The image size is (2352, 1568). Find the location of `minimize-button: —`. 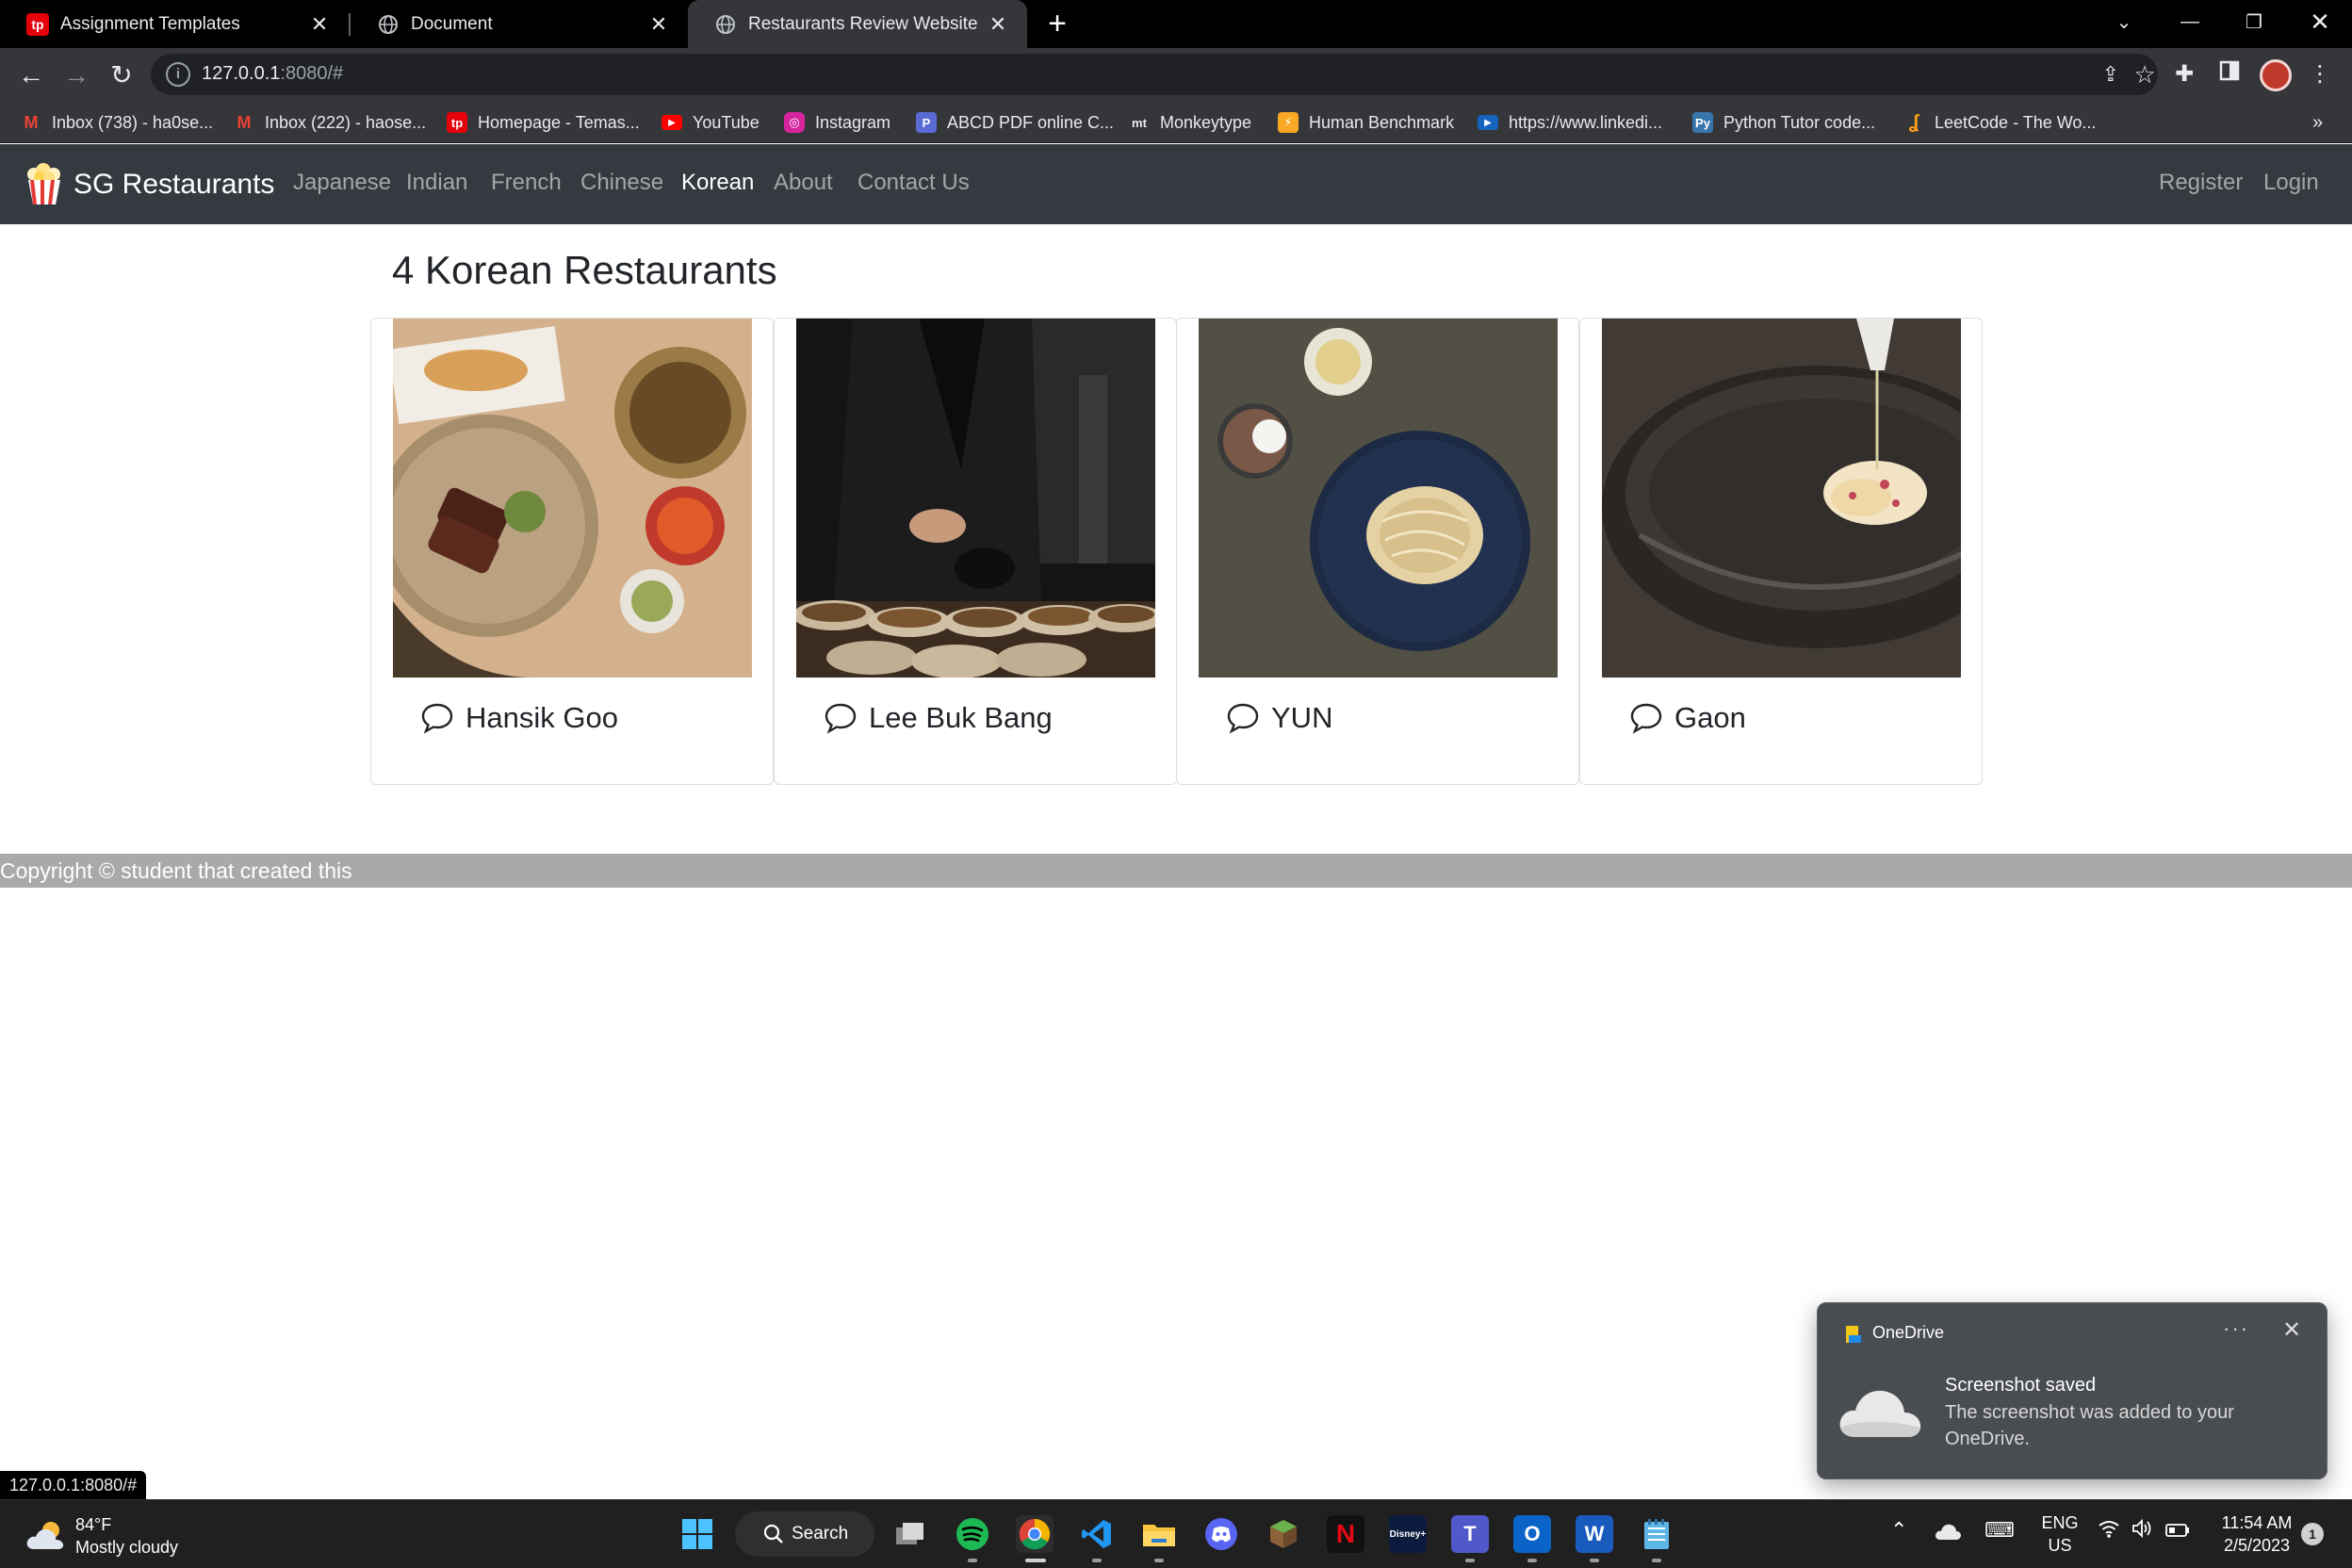

minimize-button: — is located at coordinates (2190, 22).